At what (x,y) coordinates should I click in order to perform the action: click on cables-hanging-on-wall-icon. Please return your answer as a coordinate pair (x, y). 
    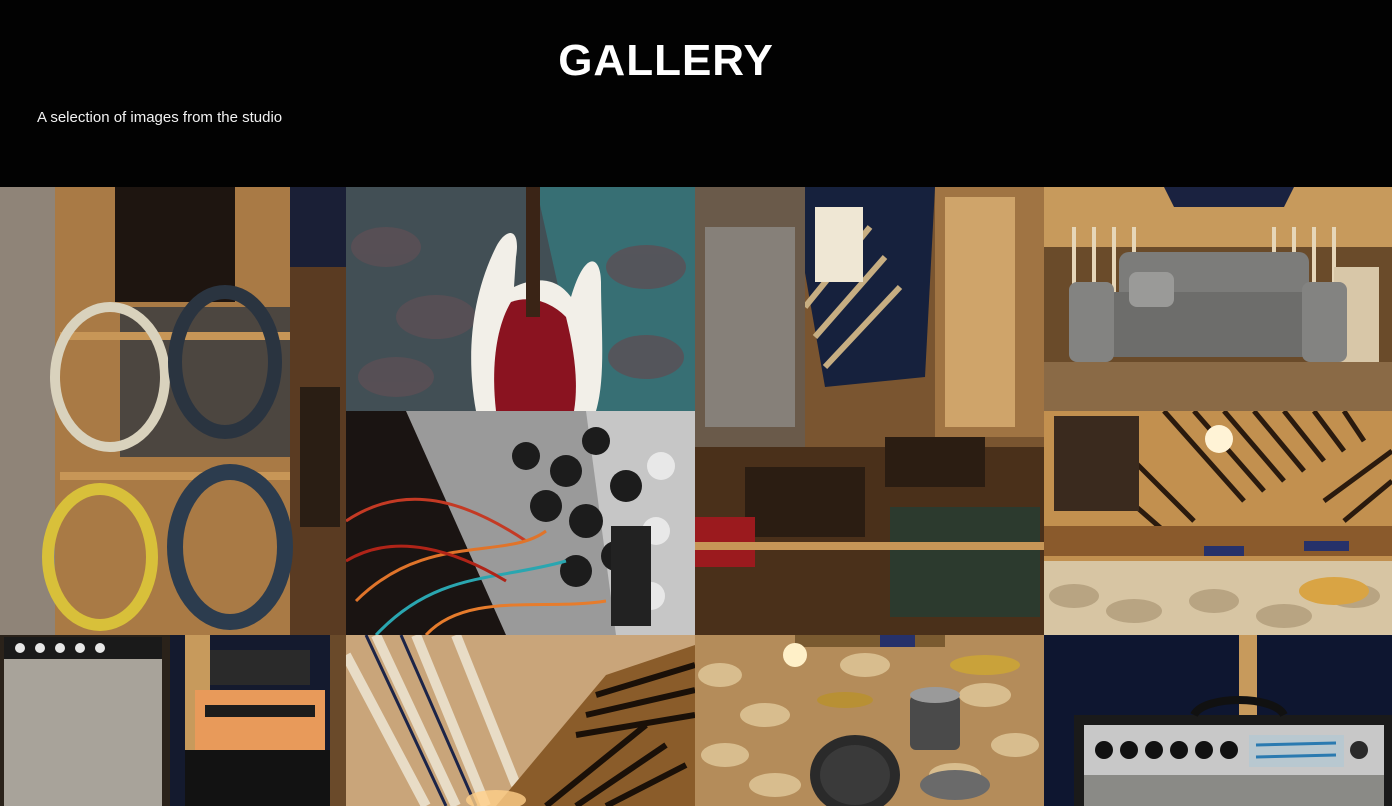
    Looking at the image, I should click on (173, 411).